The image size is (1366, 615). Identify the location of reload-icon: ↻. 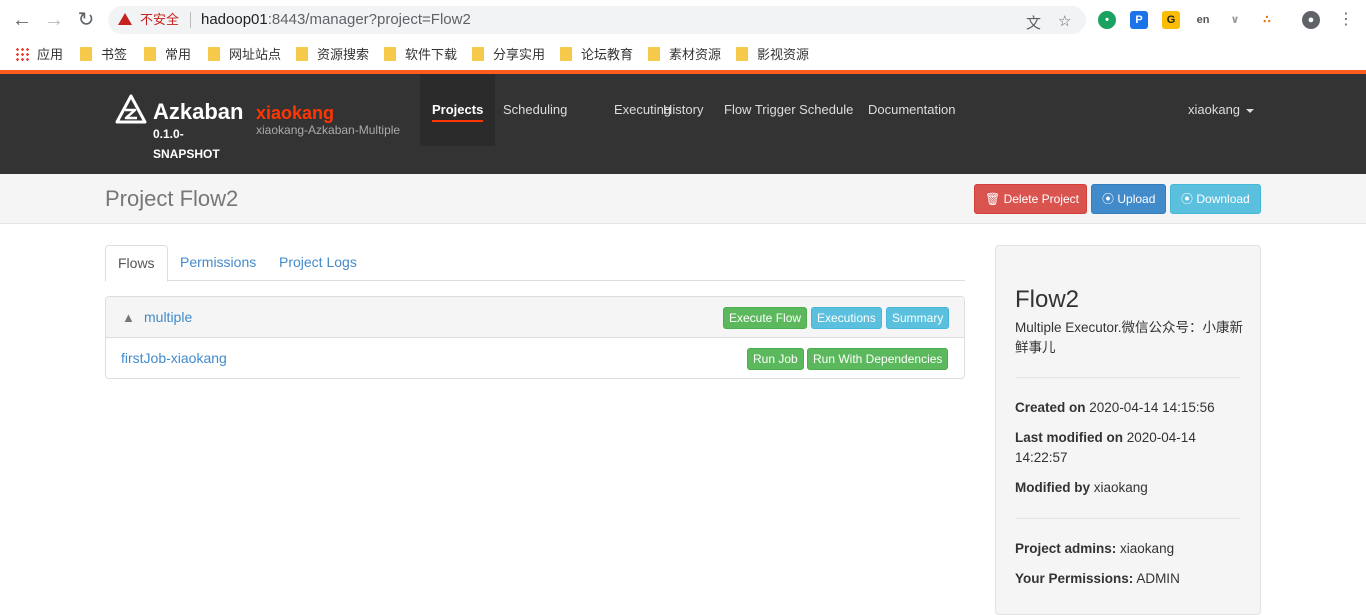
(86, 20).